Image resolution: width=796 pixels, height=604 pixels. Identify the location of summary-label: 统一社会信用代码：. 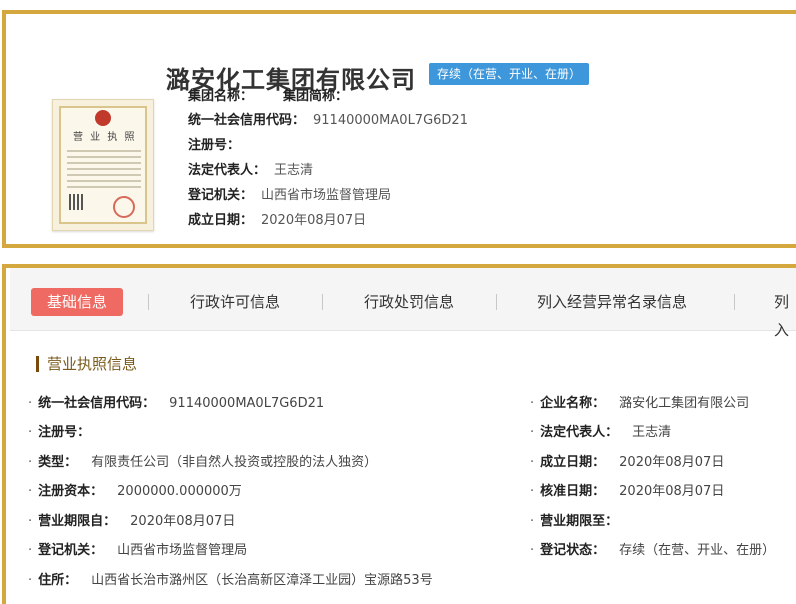
(247, 120).